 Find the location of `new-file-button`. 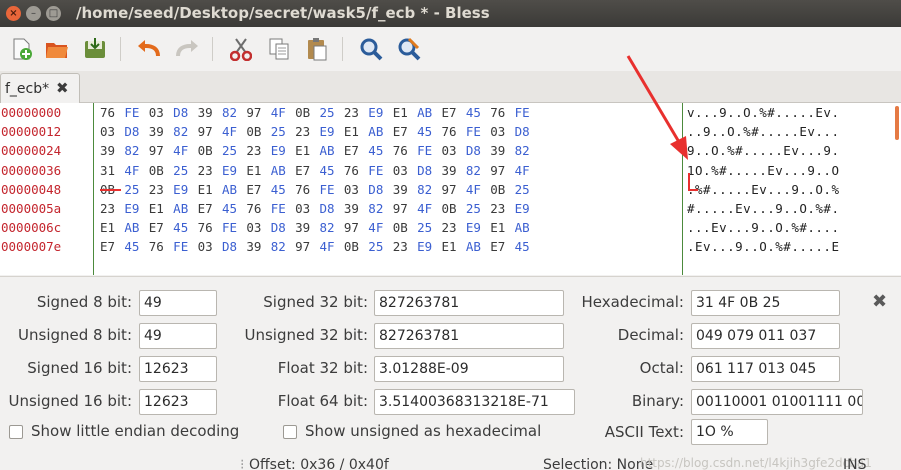

new-file-button is located at coordinates (21, 49).